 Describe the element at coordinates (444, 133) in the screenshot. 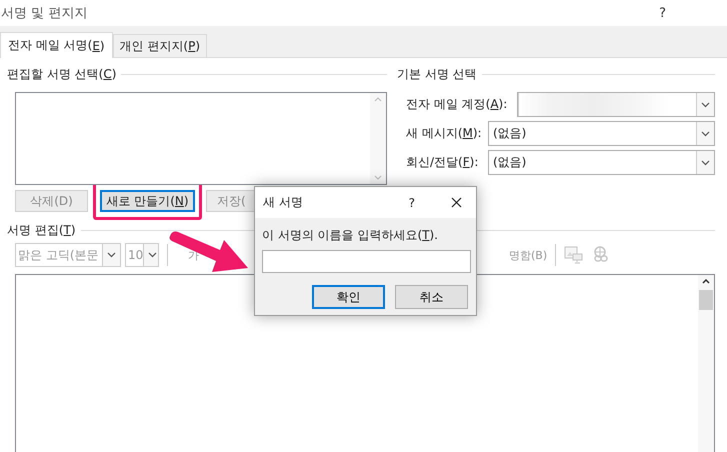

I see `field-label: 새 메시지(M):` at that location.